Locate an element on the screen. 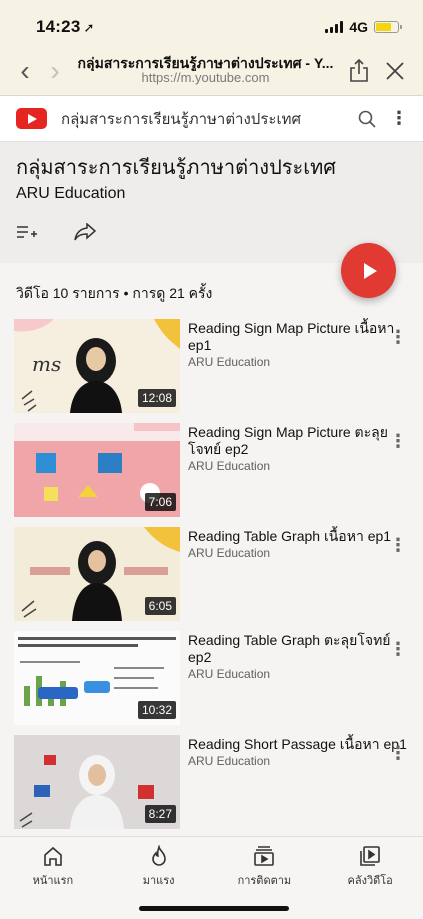  nav-home: หน้าแรก is located at coordinates (53, 882).